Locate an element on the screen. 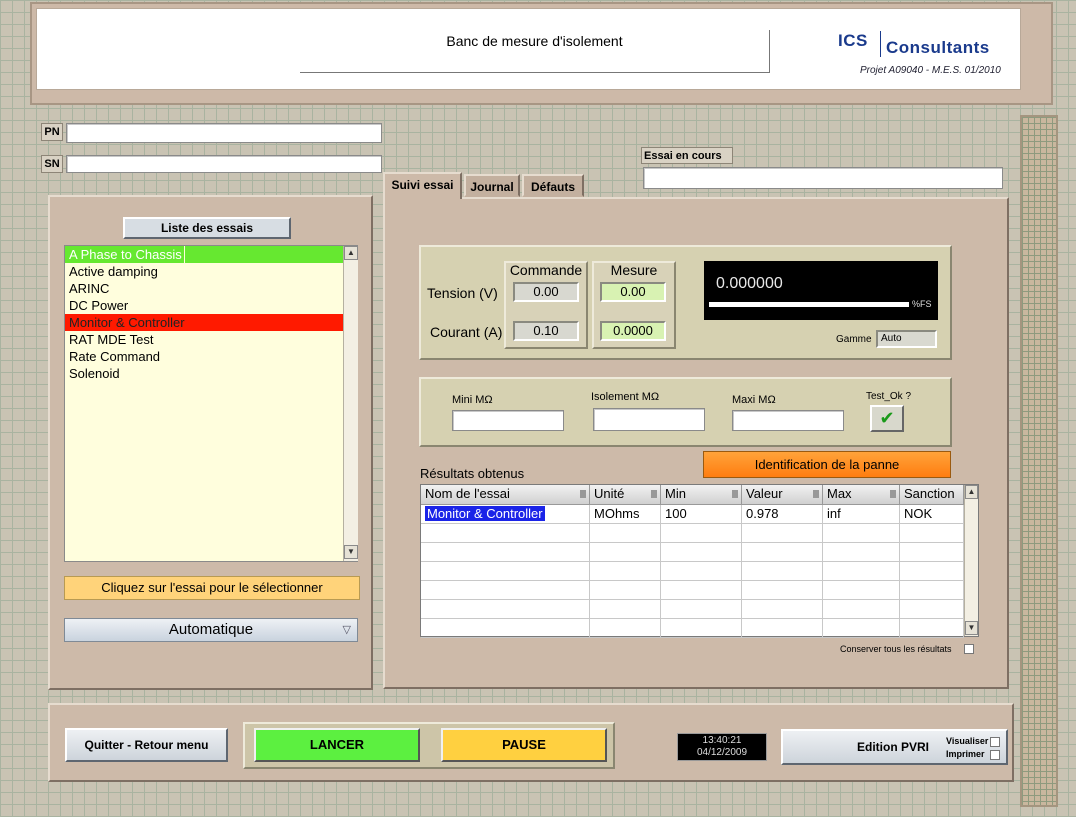 The height and width of the screenshot is (817, 1076). tension-label: Tension (V) is located at coordinates (462, 293).